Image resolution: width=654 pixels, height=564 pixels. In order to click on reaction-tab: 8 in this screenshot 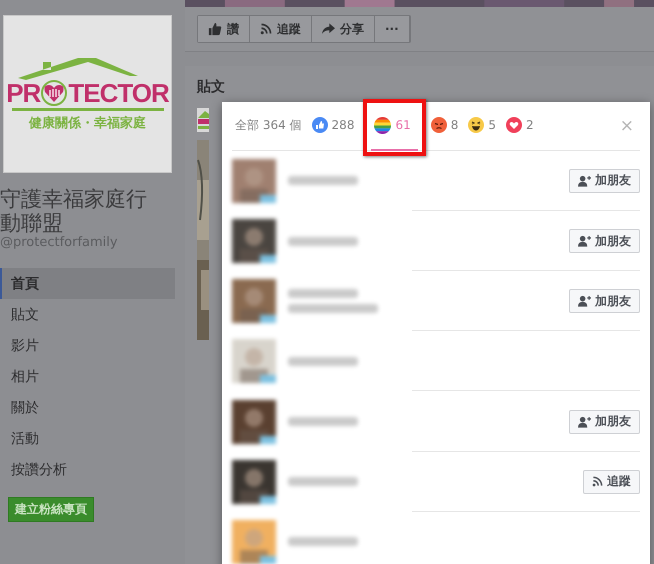, I will do `click(447, 126)`.